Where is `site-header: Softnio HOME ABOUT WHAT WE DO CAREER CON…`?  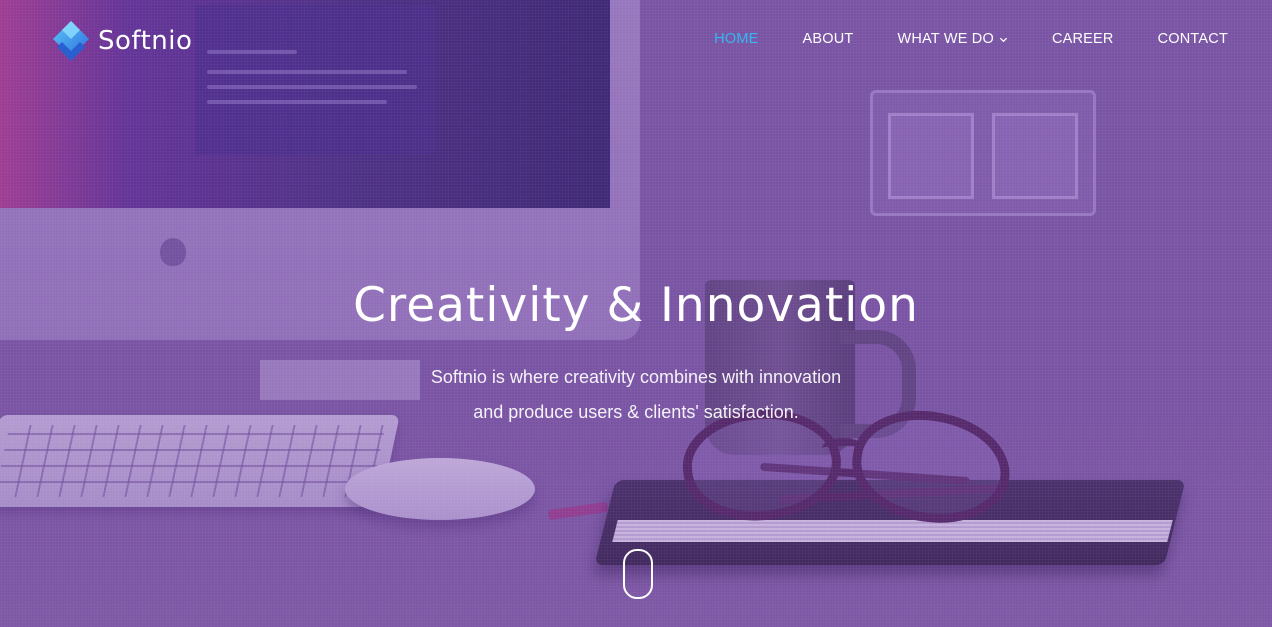
site-header: Softnio HOME ABOUT WHAT WE DO CAREER CON… is located at coordinates (636, 40).